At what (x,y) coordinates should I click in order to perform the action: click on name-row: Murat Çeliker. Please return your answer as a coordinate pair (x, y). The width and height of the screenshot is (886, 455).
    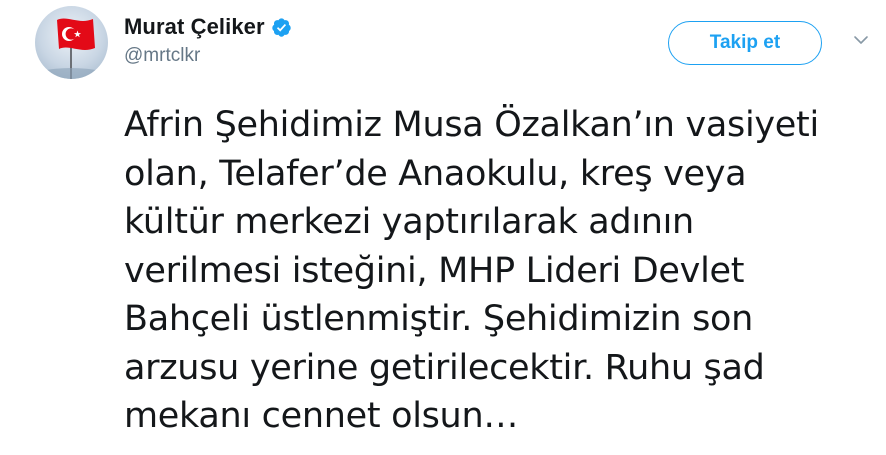
    Looking at the image, I should click on (208, 27).